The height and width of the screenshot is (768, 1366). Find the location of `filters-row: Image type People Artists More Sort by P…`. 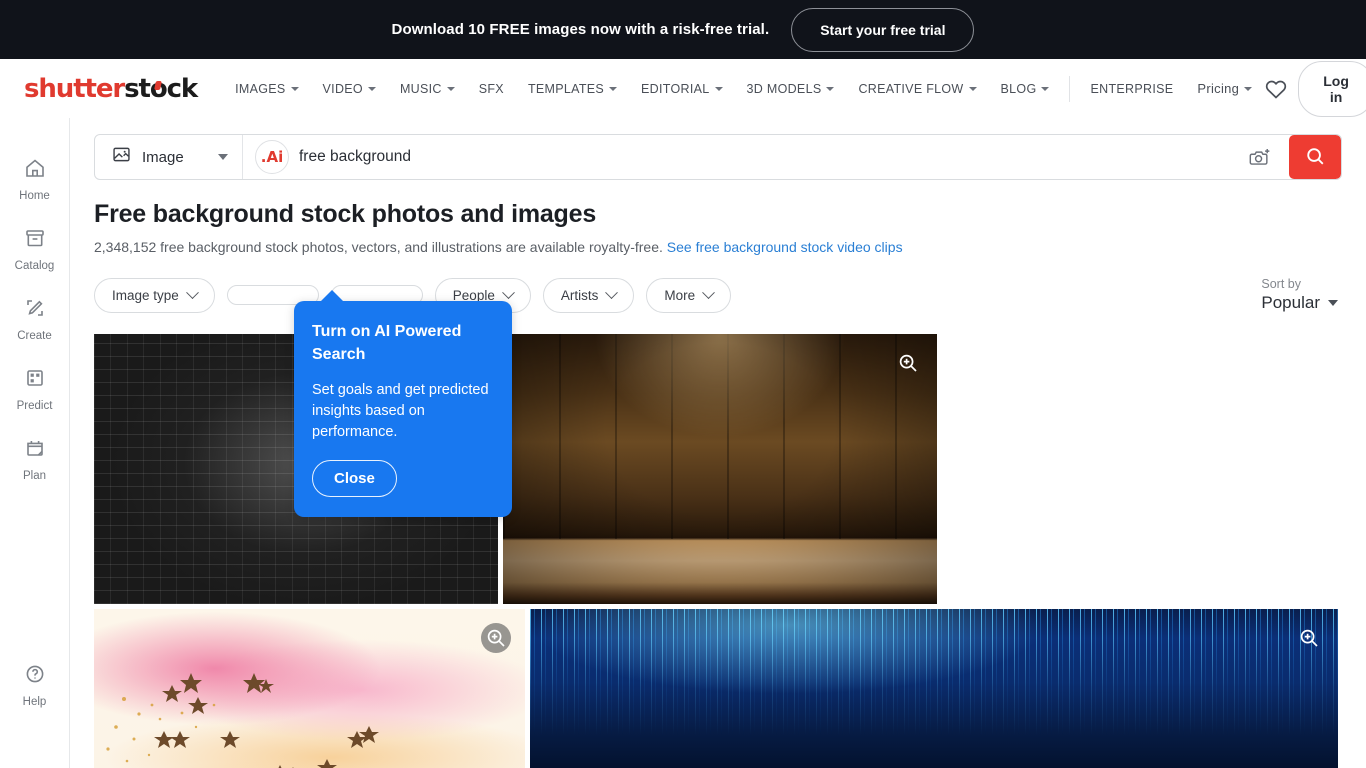

filters-row: Image type People Artists More Sort by P… is located at coordinates (718, 284).